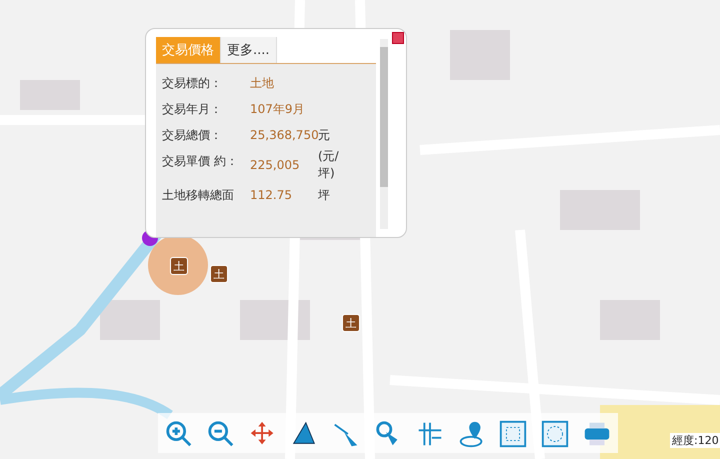  Describe the element at coordinates (192, 109) in the screenshot. I see `field-label: 交易年月：` at that location.